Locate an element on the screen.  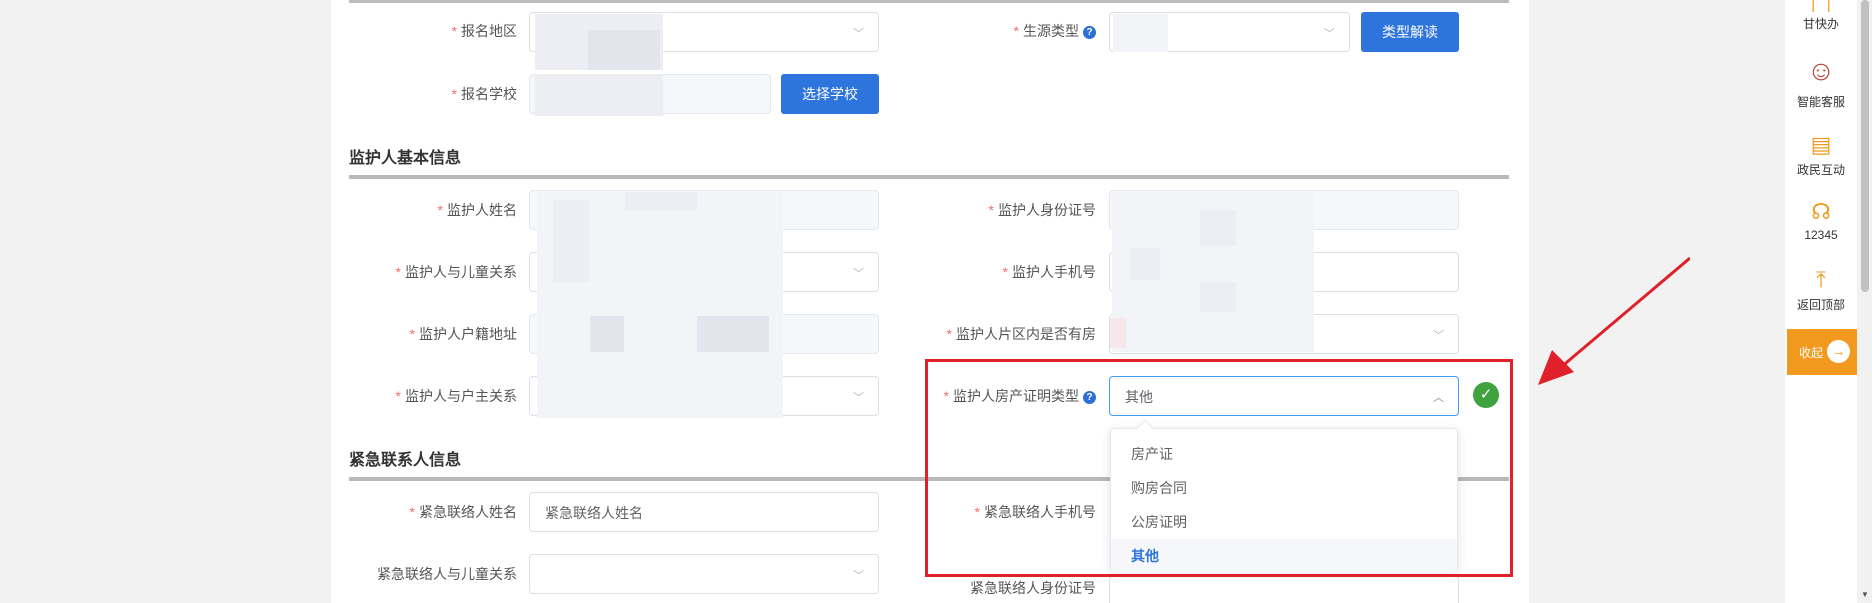
chat-icon: ▤ is located at coordinates (1821, 144).